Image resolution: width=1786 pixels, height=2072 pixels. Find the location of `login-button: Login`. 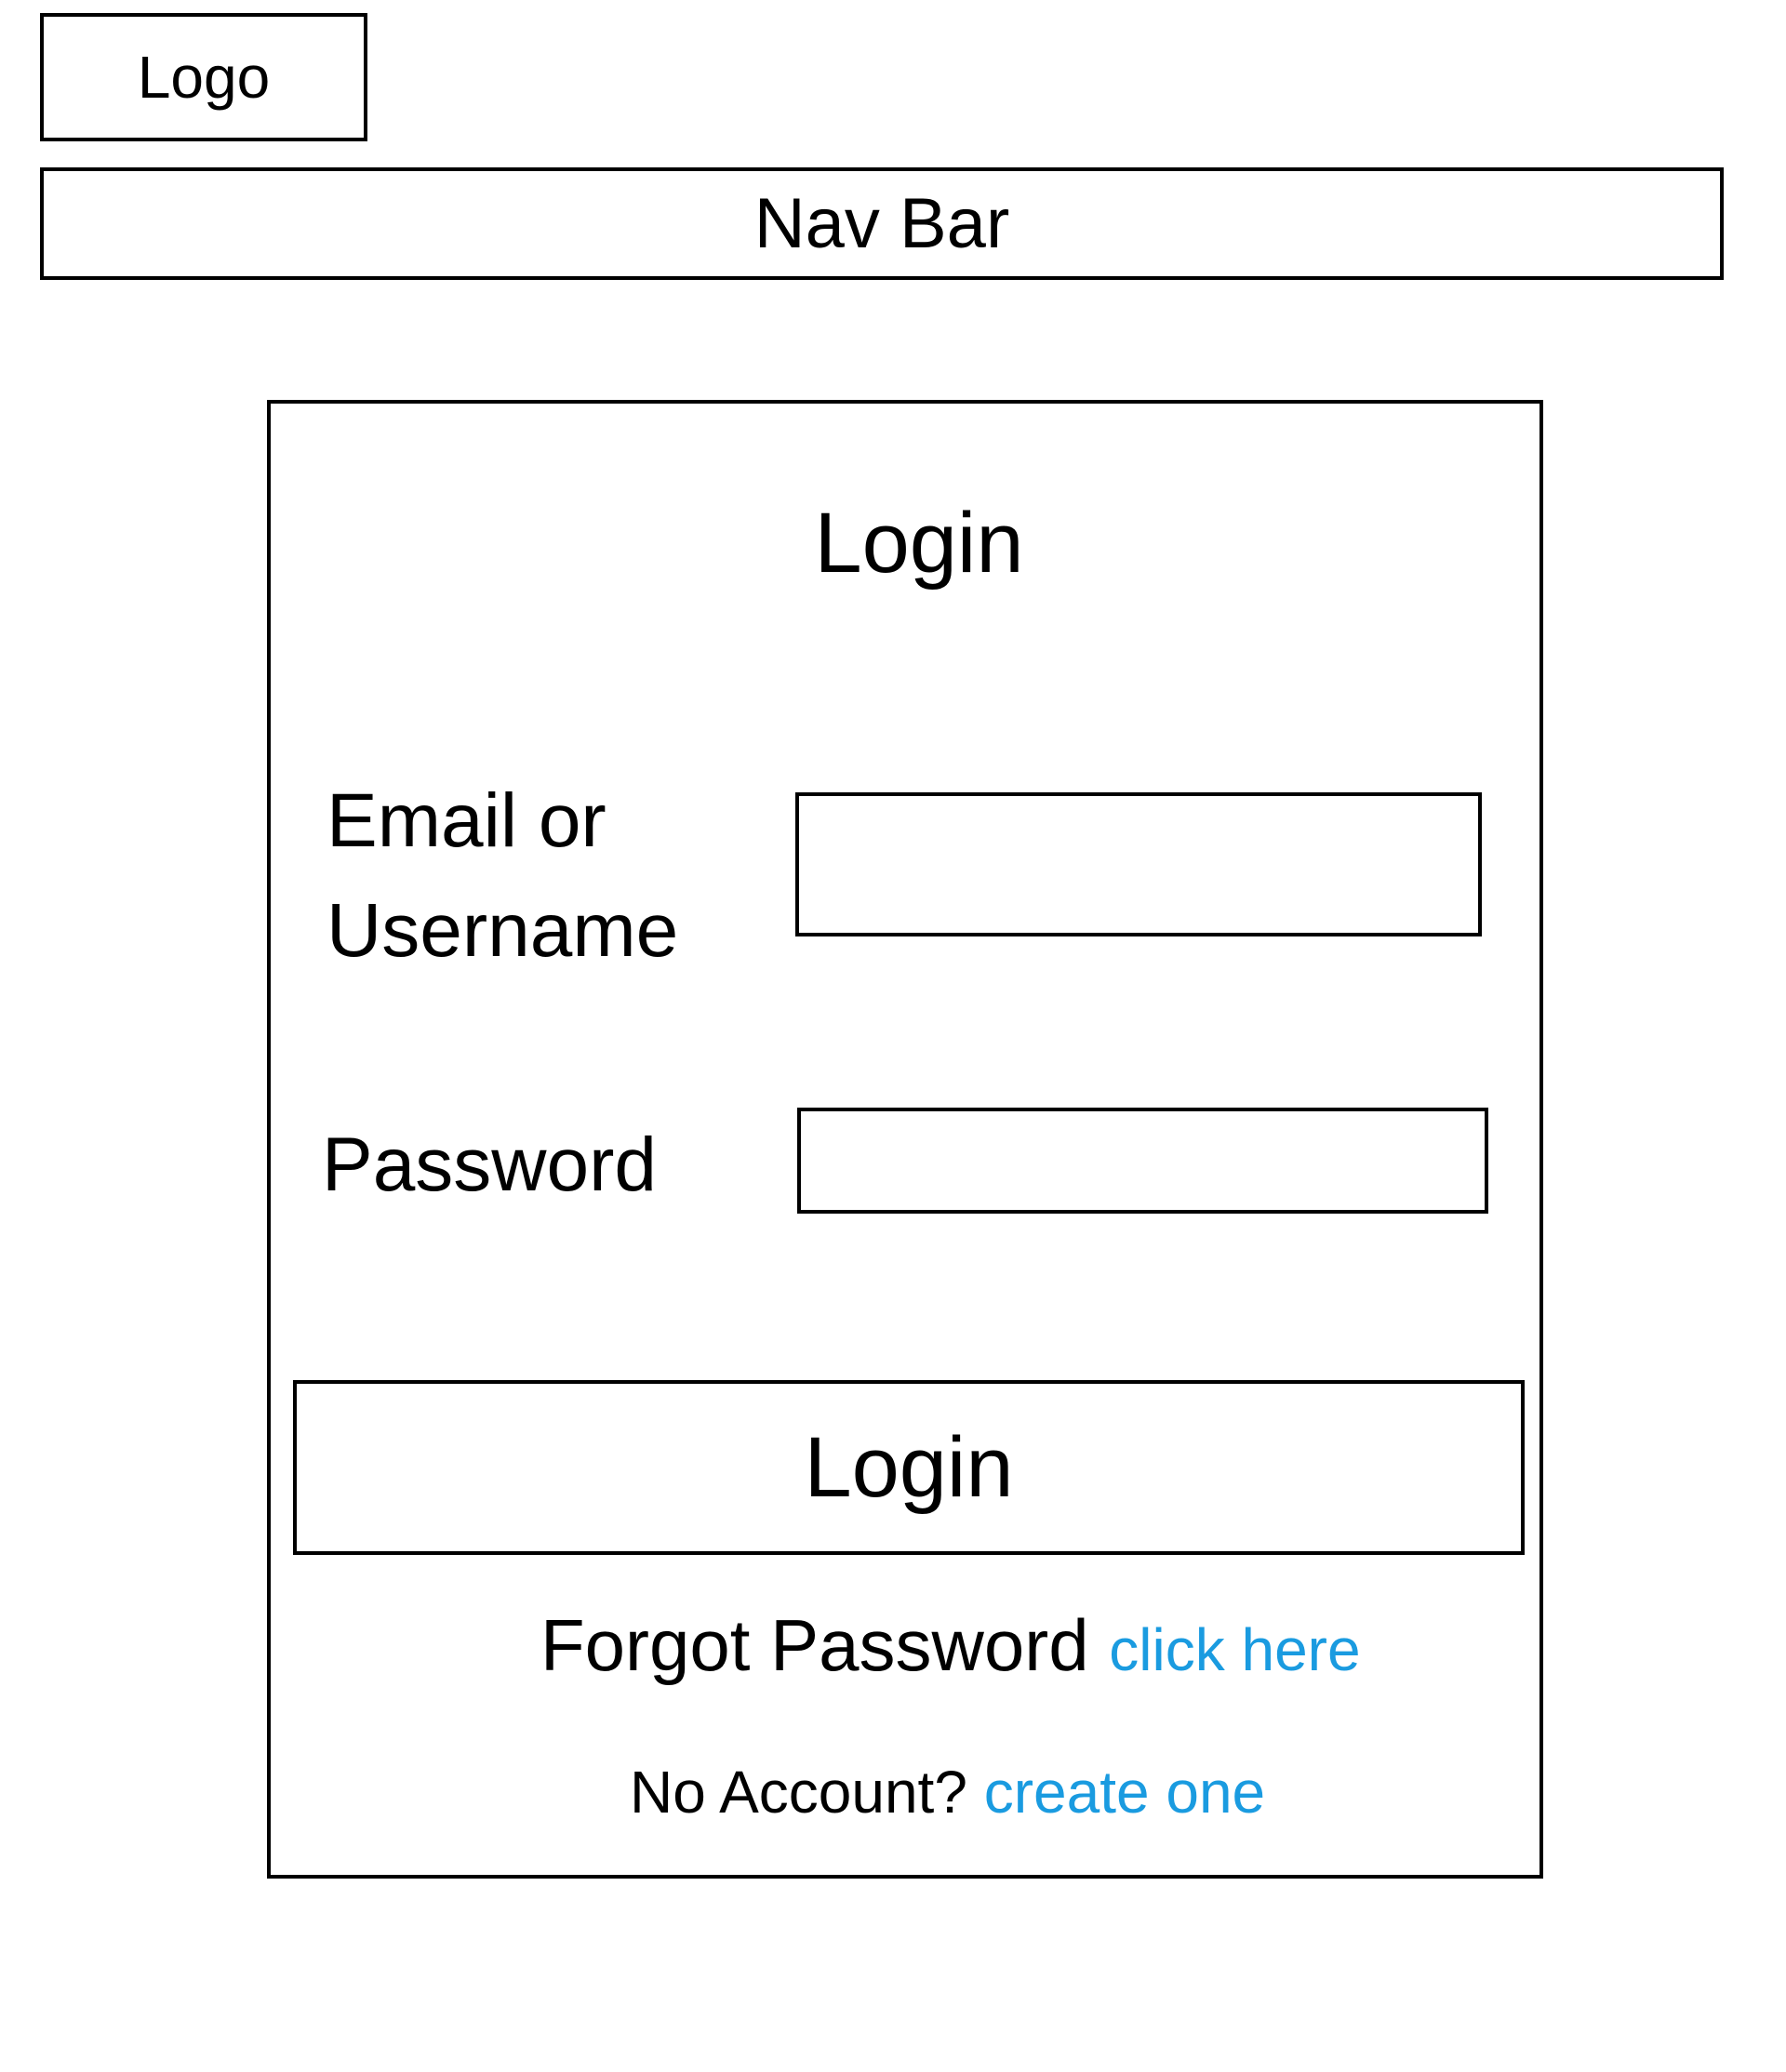

login-button: Login is located at coordinates (909, 1467).